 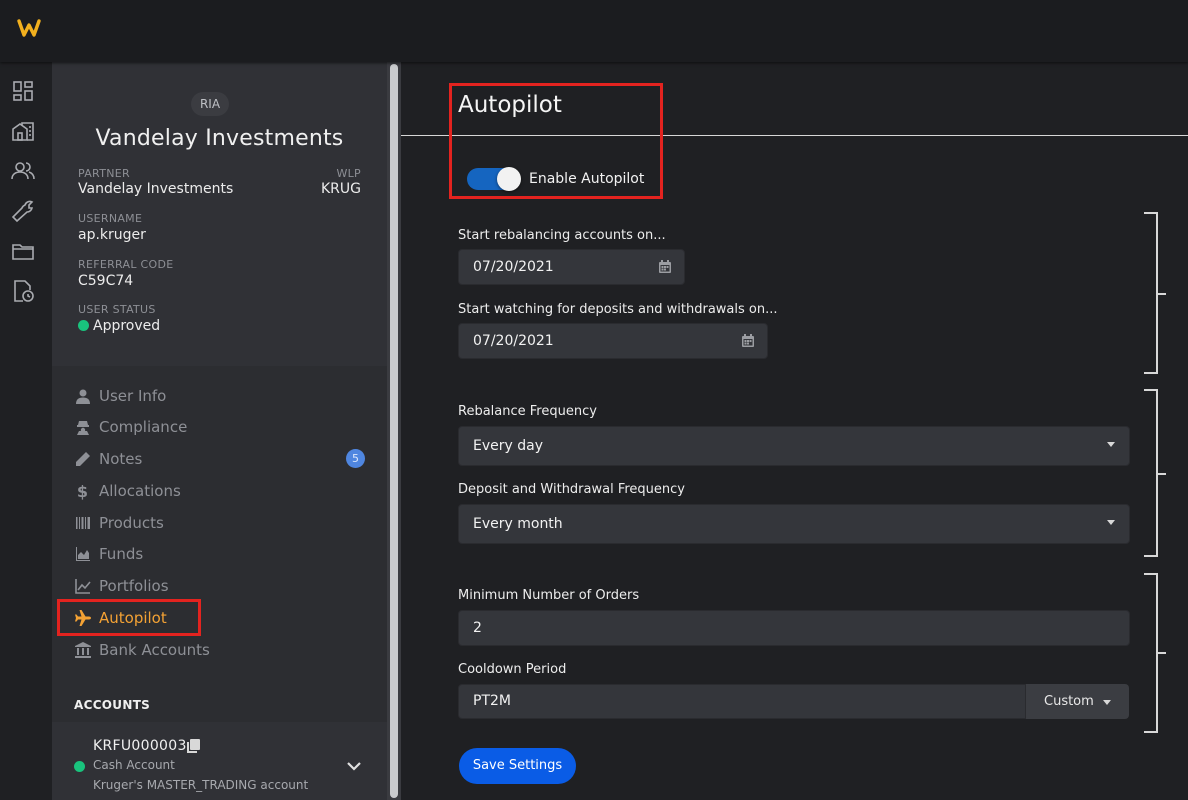 What do you see at coordinates (82, 618) in the screenshot?
I see `plane-icon` at bounding box center [82, 618].